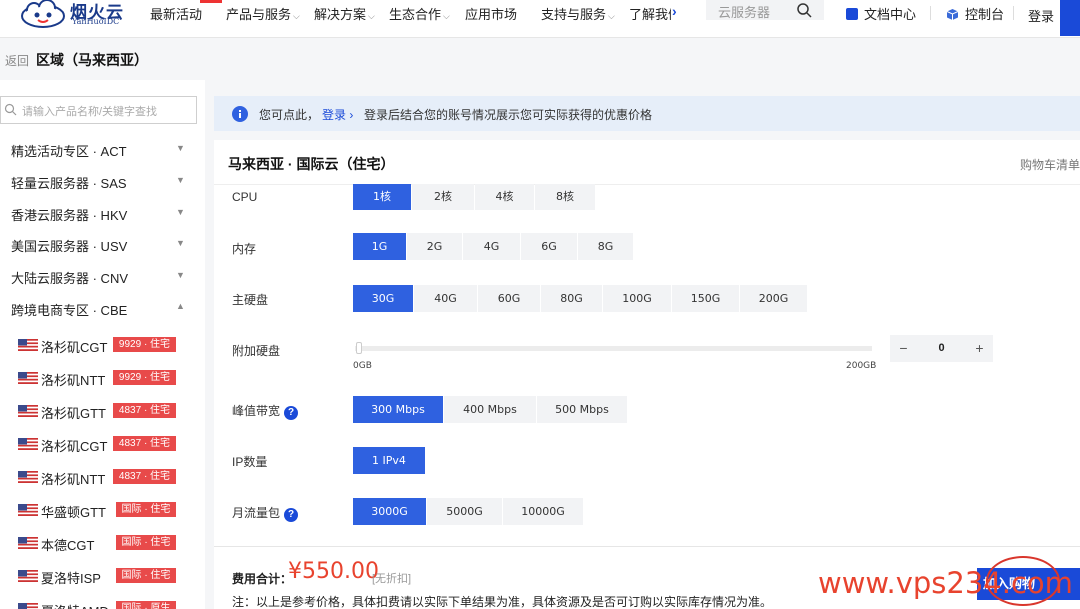 This screenshot has width=1080, height=609. I want to click on option-disk-button: 150G, so click(705, 298).